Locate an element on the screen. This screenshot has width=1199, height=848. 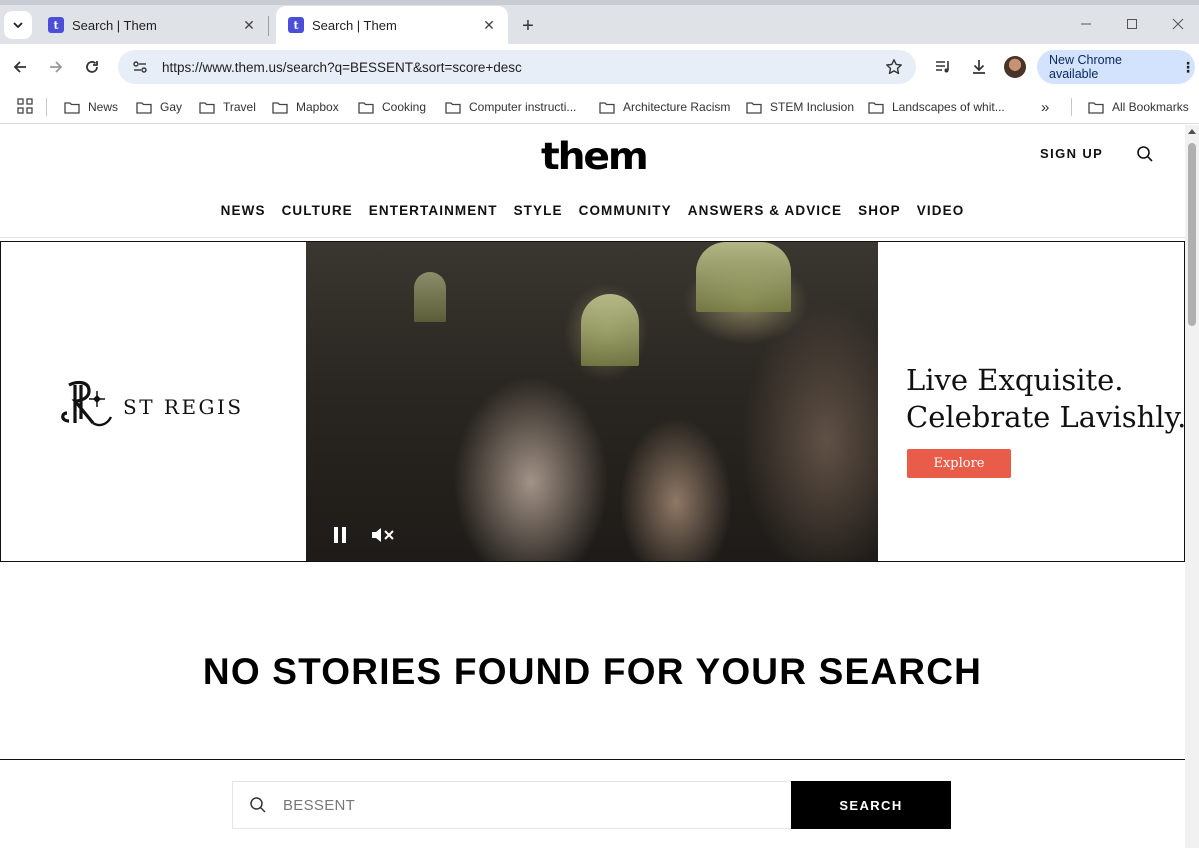
bookmark-folder-mapbox: Mapbox is located at coordinates (305, 107).